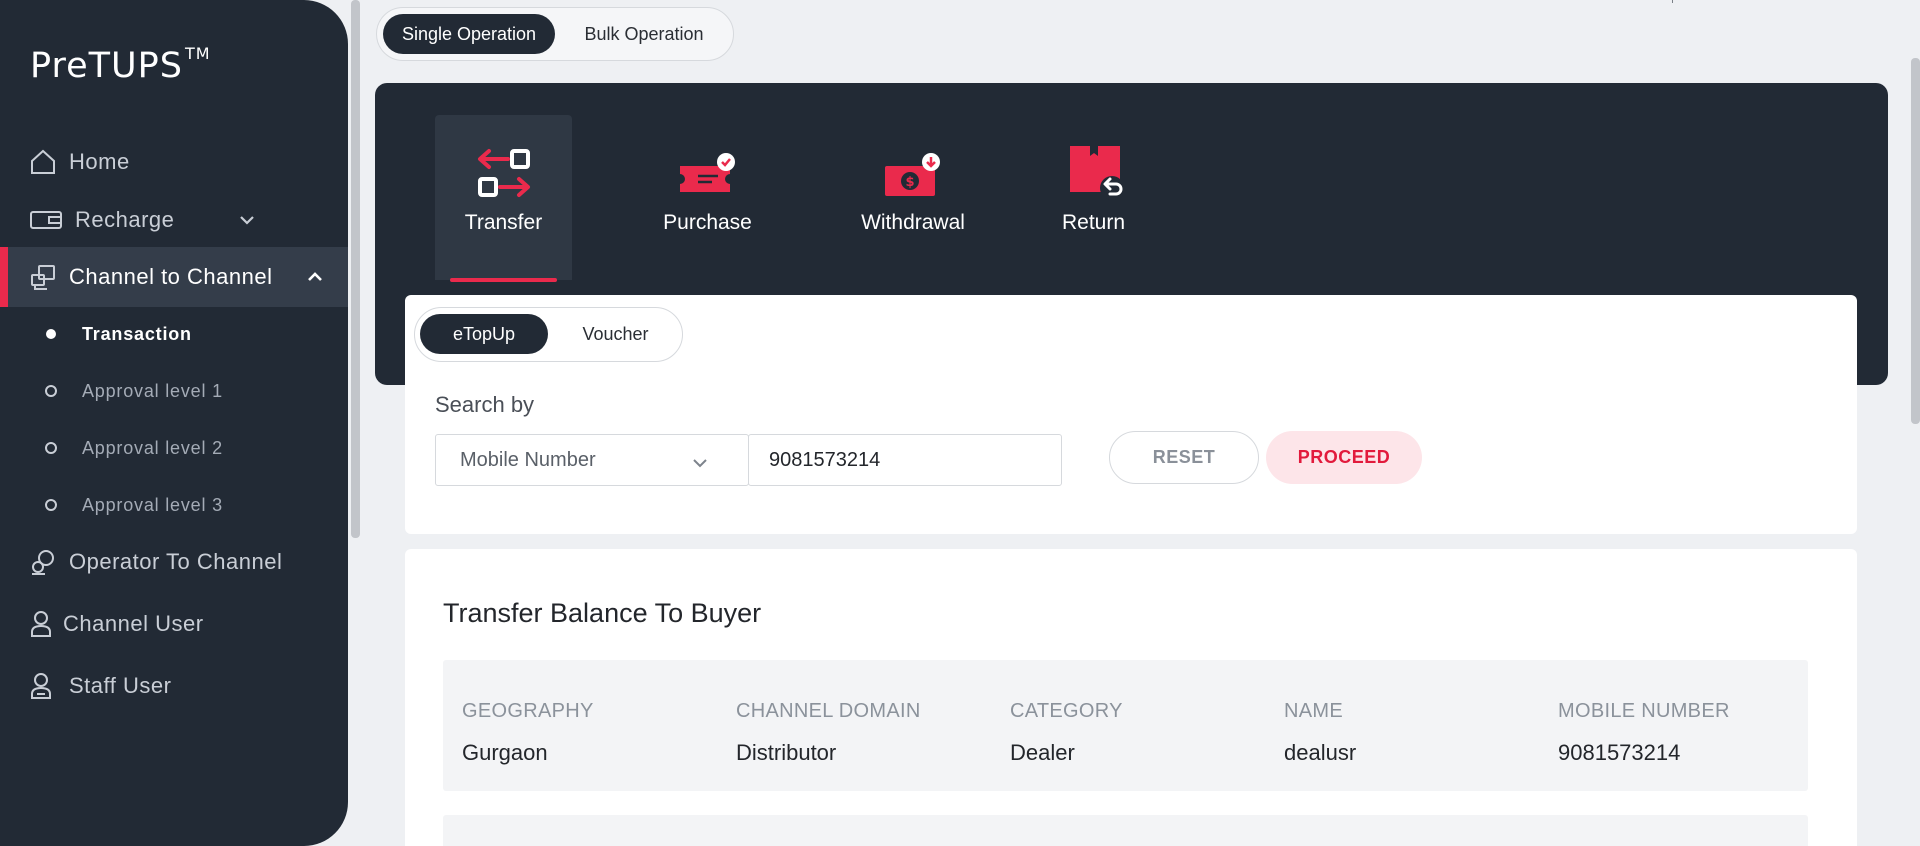 The height and width of the screenshot is (846, 1920). What do you see at coordinates (602, 613) in the screenshot?
I see `section-title: Transfer Balance To Buyer` at bounding box center [602, 613].